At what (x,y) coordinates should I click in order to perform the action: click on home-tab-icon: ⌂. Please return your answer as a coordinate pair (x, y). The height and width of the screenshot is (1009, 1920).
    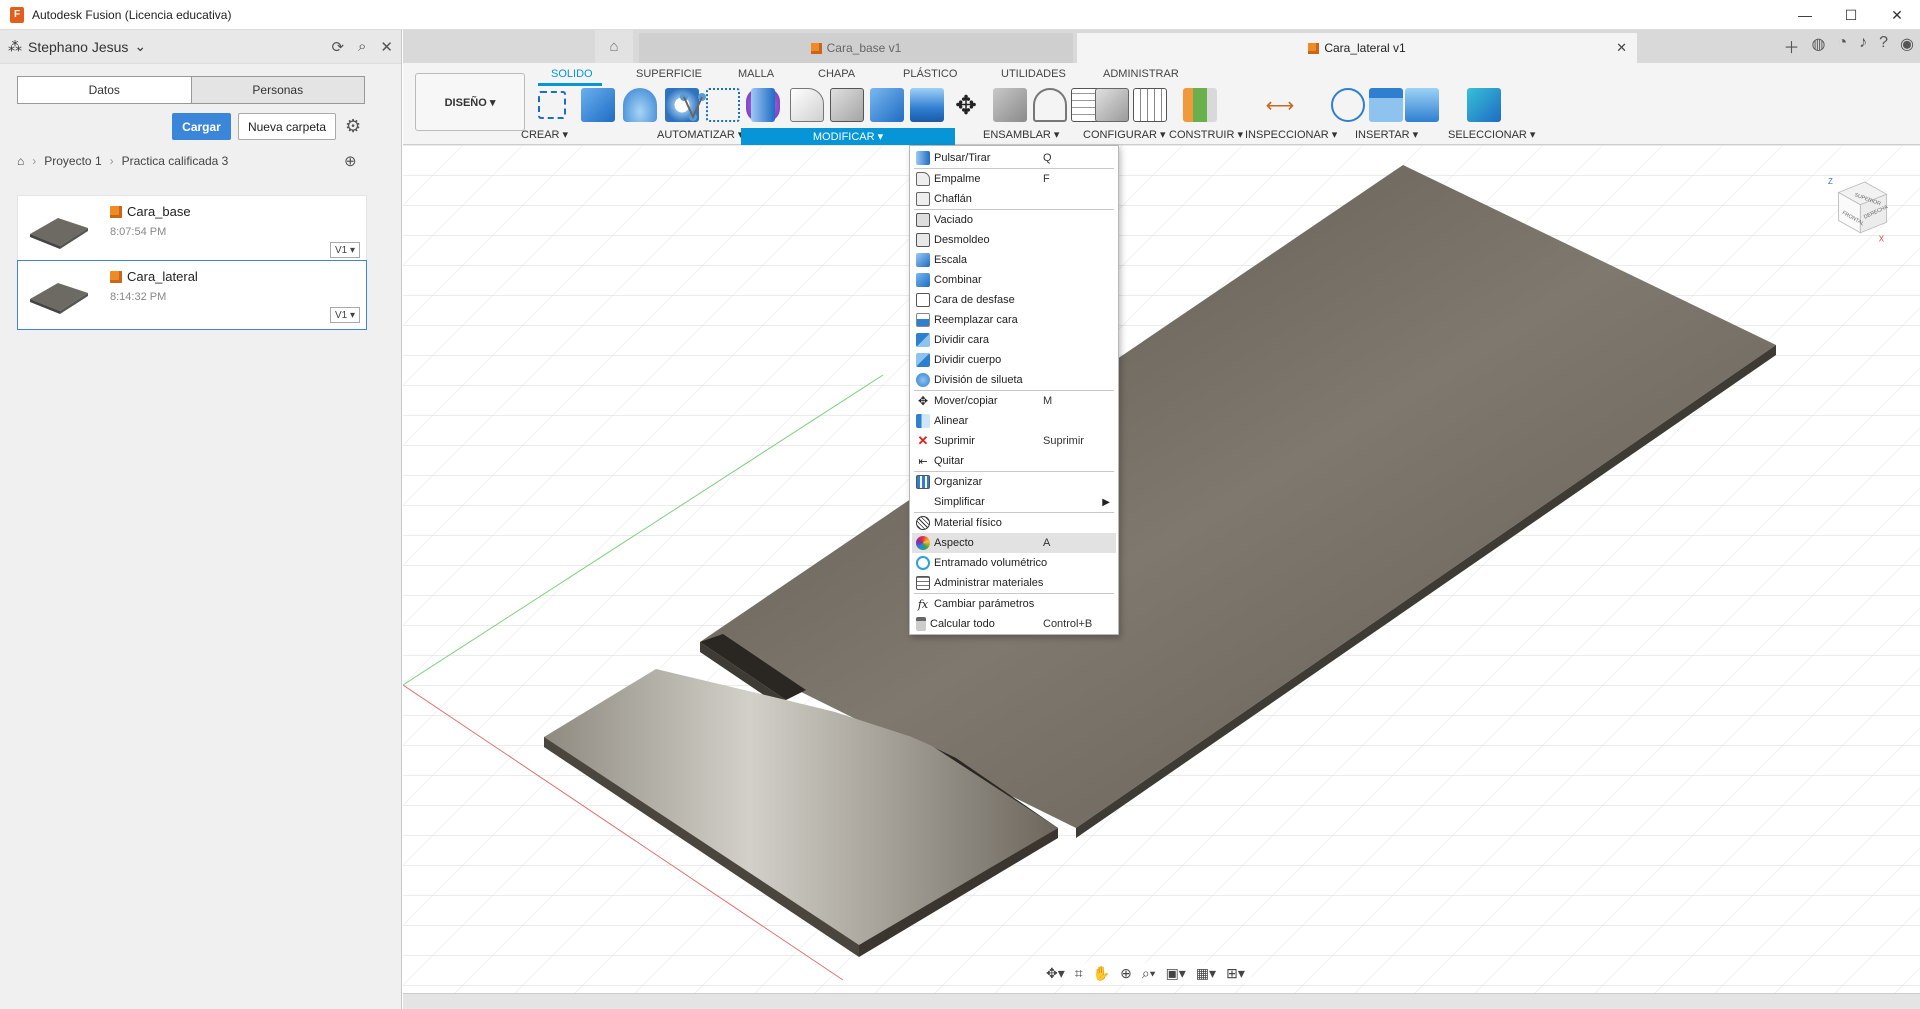
    Looking at the image, I should click on (614, 46).